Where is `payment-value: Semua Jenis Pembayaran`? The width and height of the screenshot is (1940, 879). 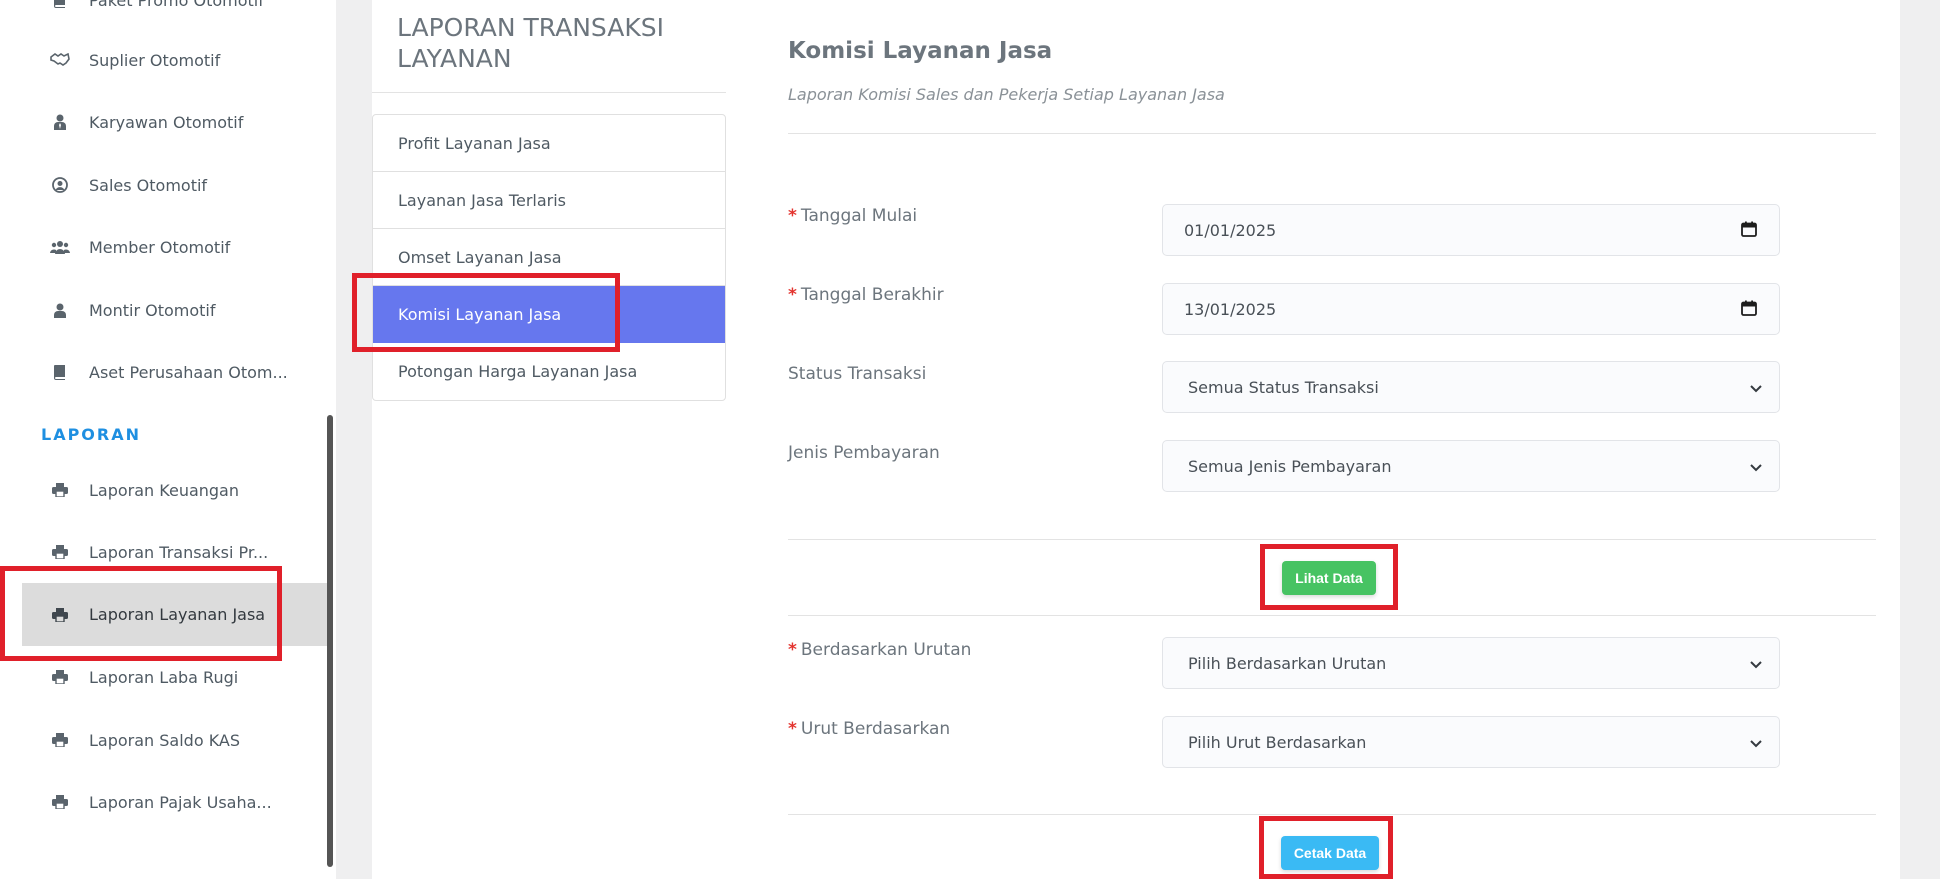 payment-value: Semua Jenis Pembayaran is located at coordinates (1290, 466).